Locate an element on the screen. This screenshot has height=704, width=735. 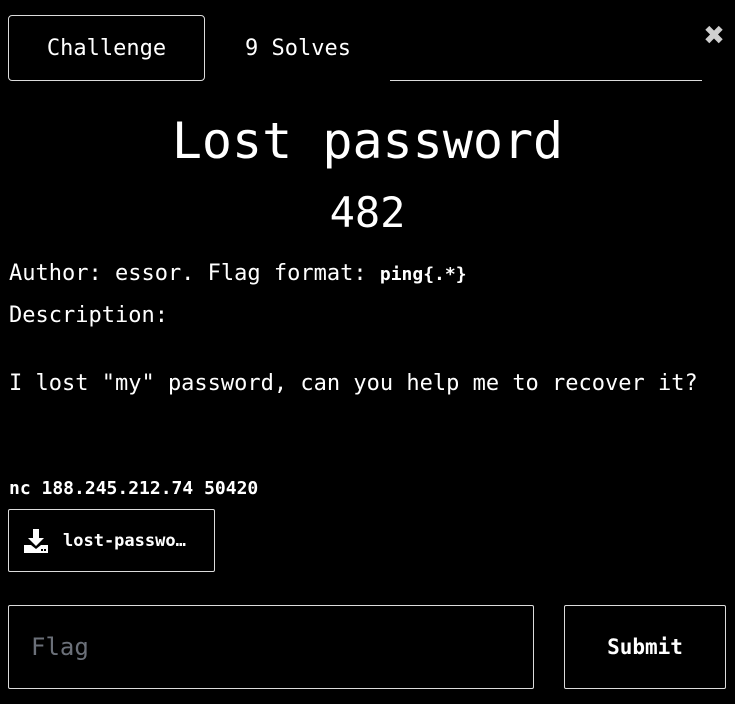
challenge-points: 482 is located at coordinates (367, 212).